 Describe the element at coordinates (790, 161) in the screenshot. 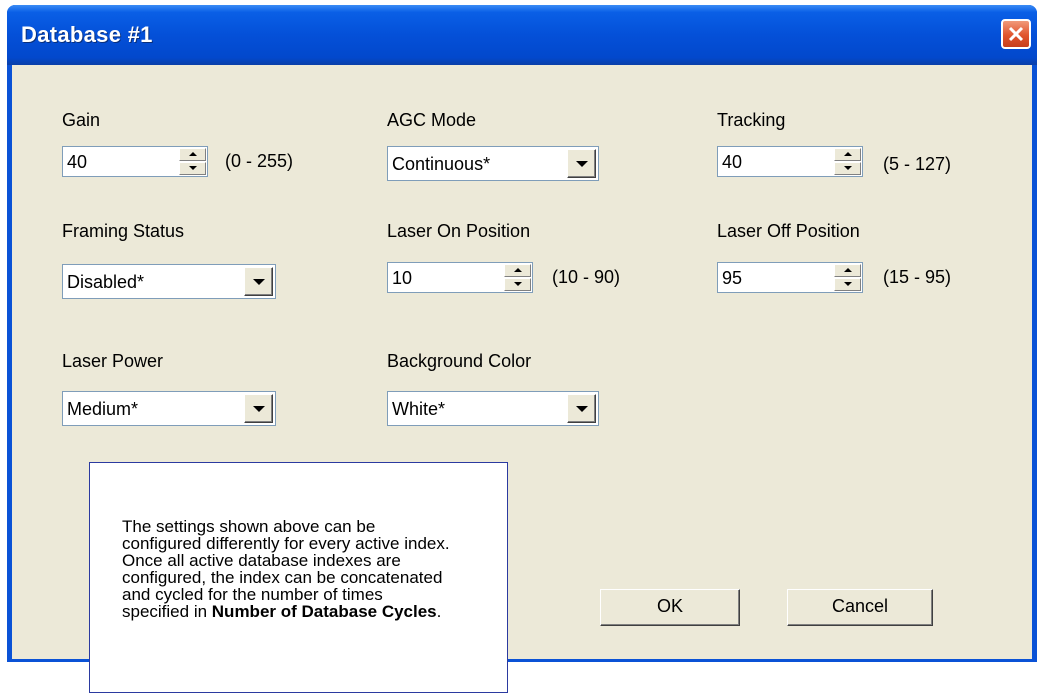

I see `tracking-spinner: 40` at that location.